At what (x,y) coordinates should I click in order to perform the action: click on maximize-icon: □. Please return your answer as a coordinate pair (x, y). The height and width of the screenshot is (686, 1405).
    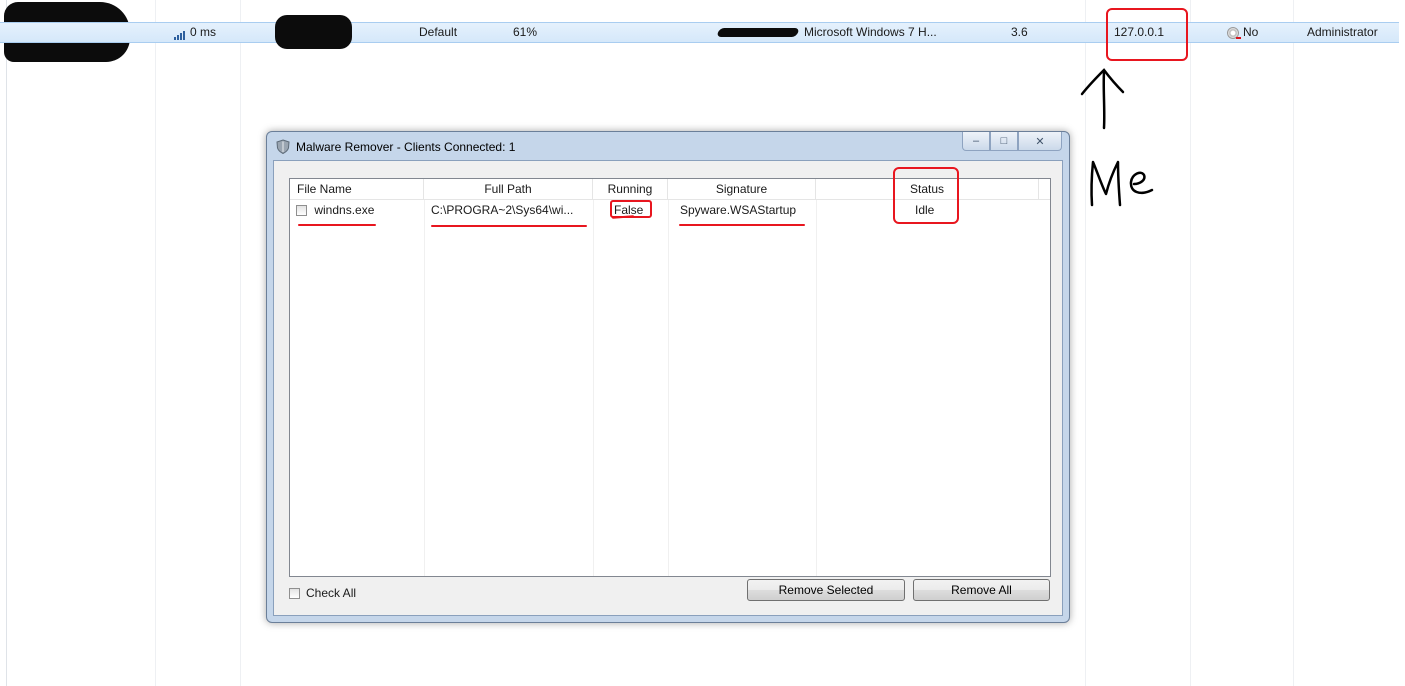
    Looking at the image, I should click on (1004, 141).